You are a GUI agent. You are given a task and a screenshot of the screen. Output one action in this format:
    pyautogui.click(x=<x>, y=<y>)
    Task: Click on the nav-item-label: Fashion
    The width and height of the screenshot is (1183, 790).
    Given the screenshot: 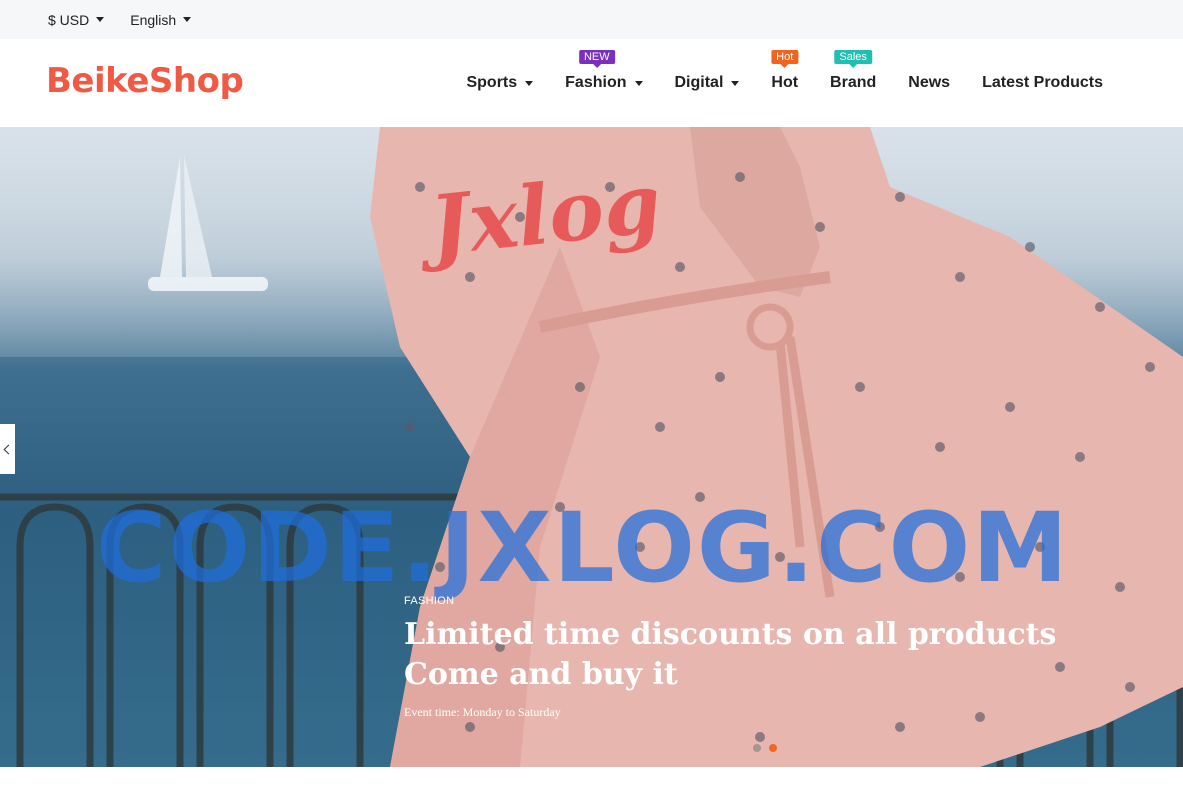 What is the action you would take?
    pyautogui.click(x=596, y=82)
    